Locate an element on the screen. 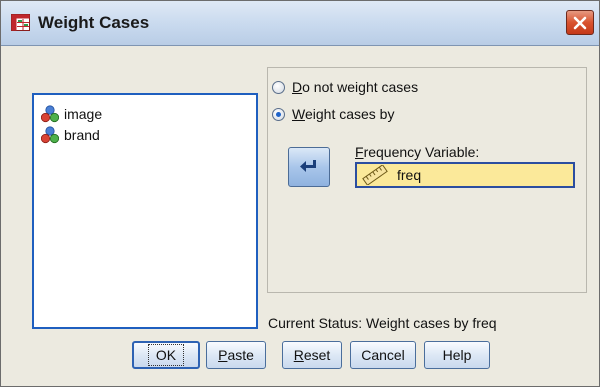  arrow-left-icon is located at coordinates (308, 166).